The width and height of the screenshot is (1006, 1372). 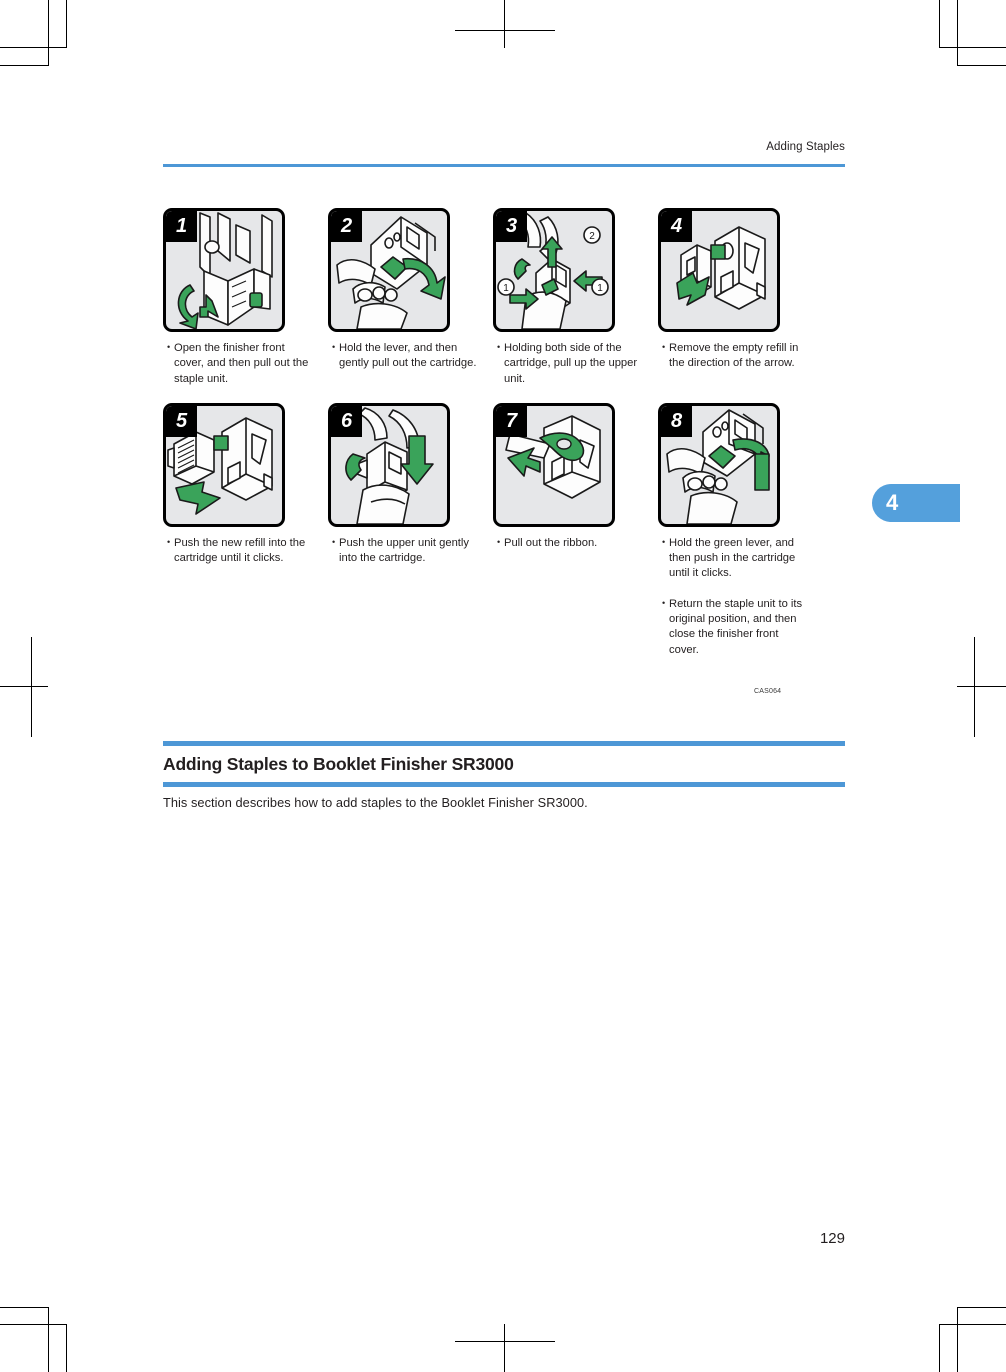 What do you see at coordinates (504, 24) in the screenshot?
I see `registration-mark-top-vertical` at bounding box center [504, 24].